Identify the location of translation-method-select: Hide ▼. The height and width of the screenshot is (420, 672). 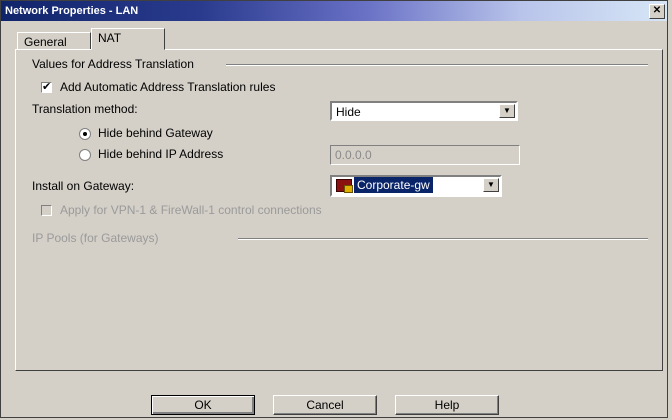
(424, 111).